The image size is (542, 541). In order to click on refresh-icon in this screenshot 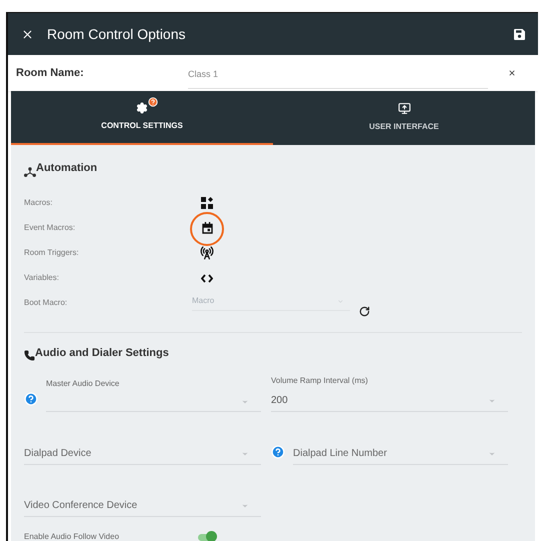, I will do `click(364, 311)`.